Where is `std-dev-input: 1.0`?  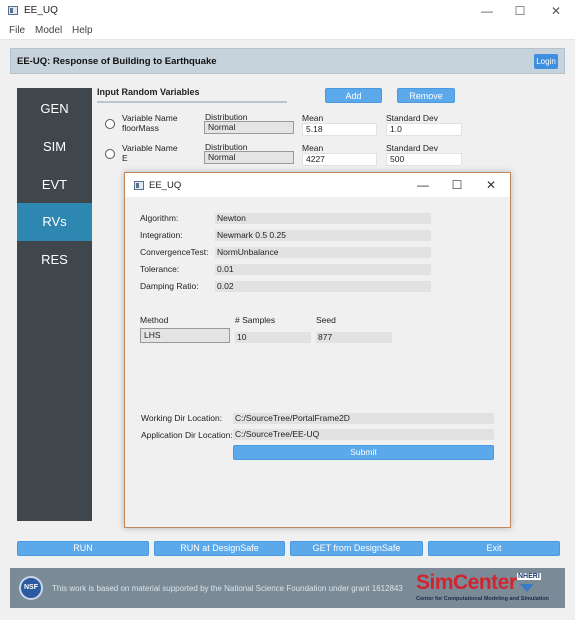
std-dev-input: 1.0 is located at coordinates (424, 129).